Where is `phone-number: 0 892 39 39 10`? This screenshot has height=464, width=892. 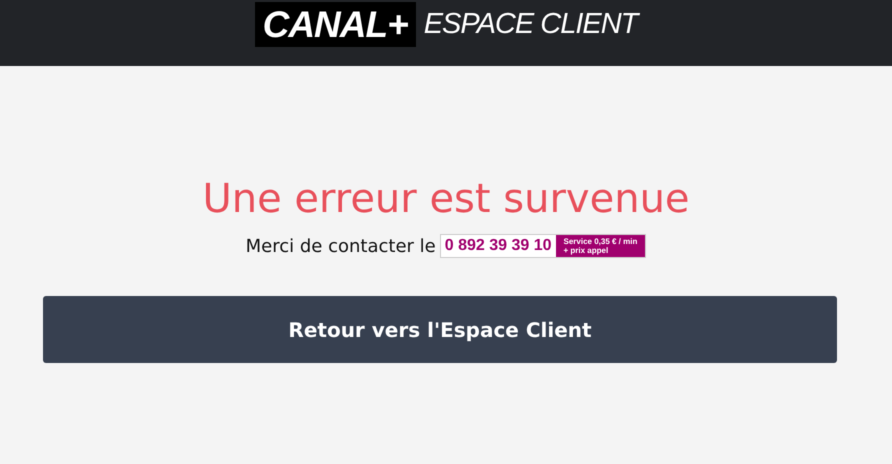 phone-number: 0 892 39 39 10 is located at coordinates (498, 246).